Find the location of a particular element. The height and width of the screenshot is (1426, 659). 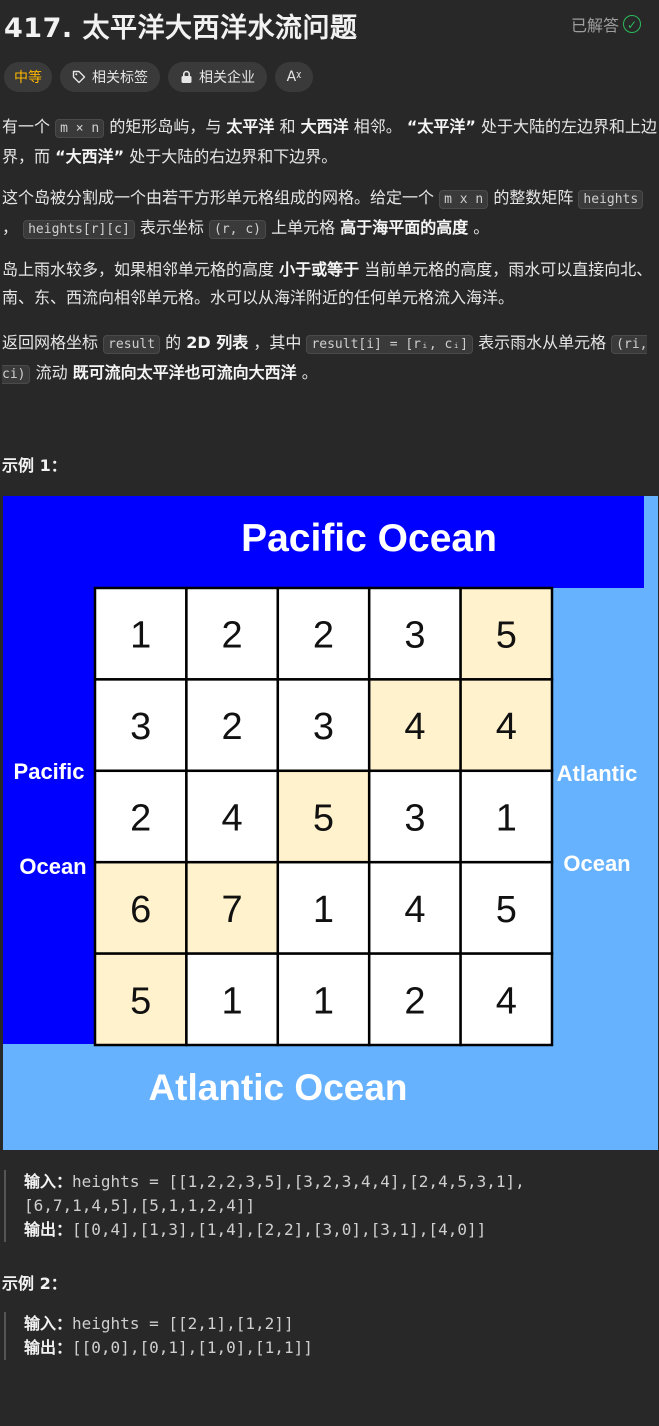

bold-text: 大西洋 is located at coordinates (324, 126).